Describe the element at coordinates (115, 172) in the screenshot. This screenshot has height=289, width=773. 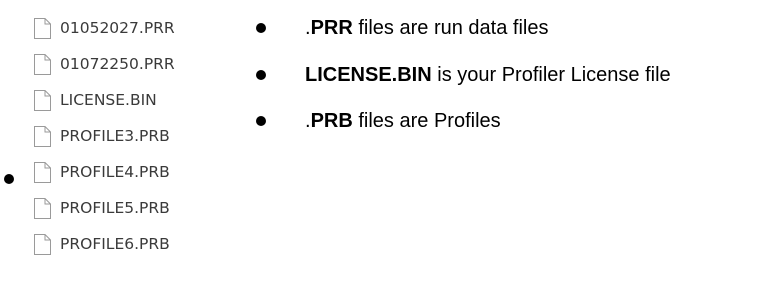
I see `file-name: PROFILE4.PRB` at that location.